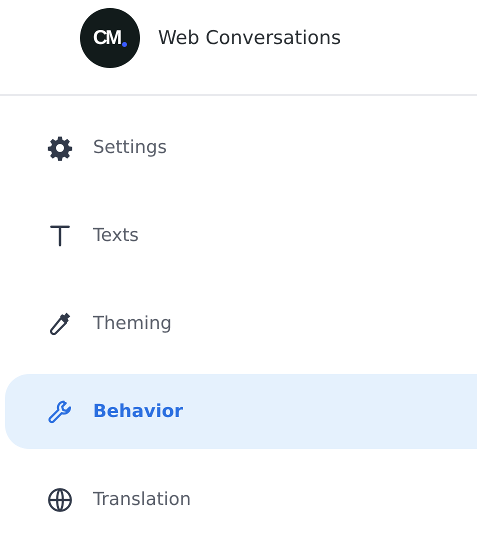 The image size is (477, 552). I want to click on eyedropper-icon, so click(60, 323).